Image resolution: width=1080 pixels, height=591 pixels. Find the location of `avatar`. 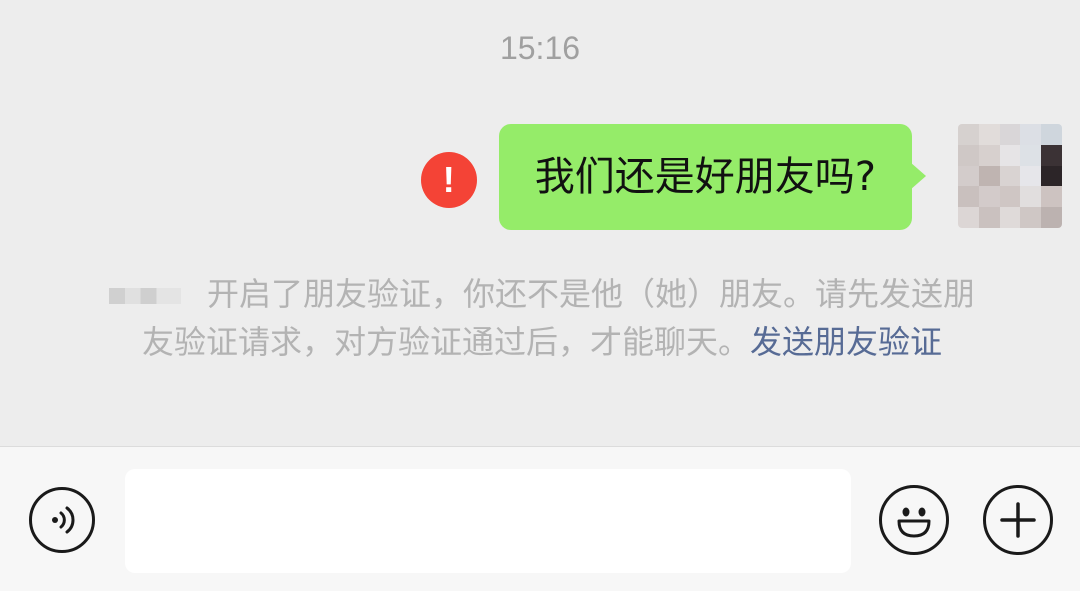

avatar is located at coordinates (1010, 176).